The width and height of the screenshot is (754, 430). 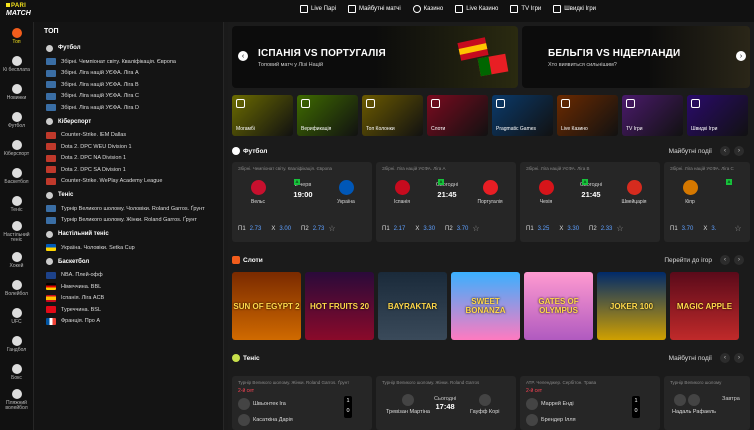 What do you see at coordinates (128, 97) in the screenshot?
I see `sidebar-league-item: Збірні. Ліга націй УЄФА. Ліга C` at bounding box center [128, 97].